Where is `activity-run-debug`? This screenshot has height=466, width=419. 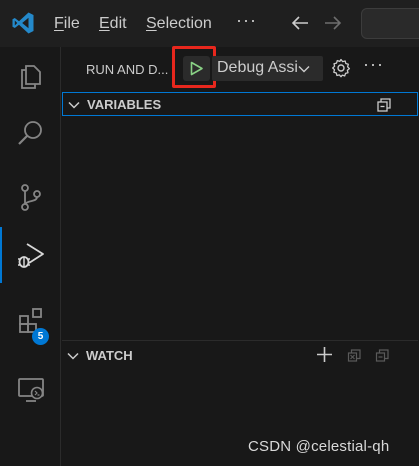
activity-run-debug is located at coordinates (30, 255).